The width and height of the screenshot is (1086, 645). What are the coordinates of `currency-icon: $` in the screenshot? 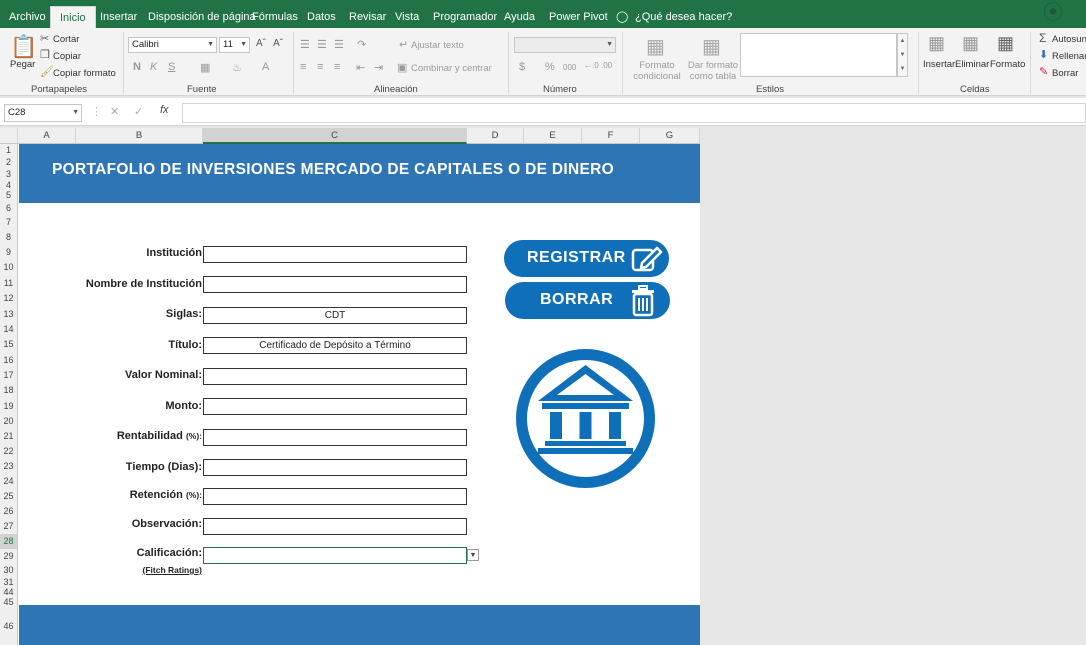 It's located at (522, 67).